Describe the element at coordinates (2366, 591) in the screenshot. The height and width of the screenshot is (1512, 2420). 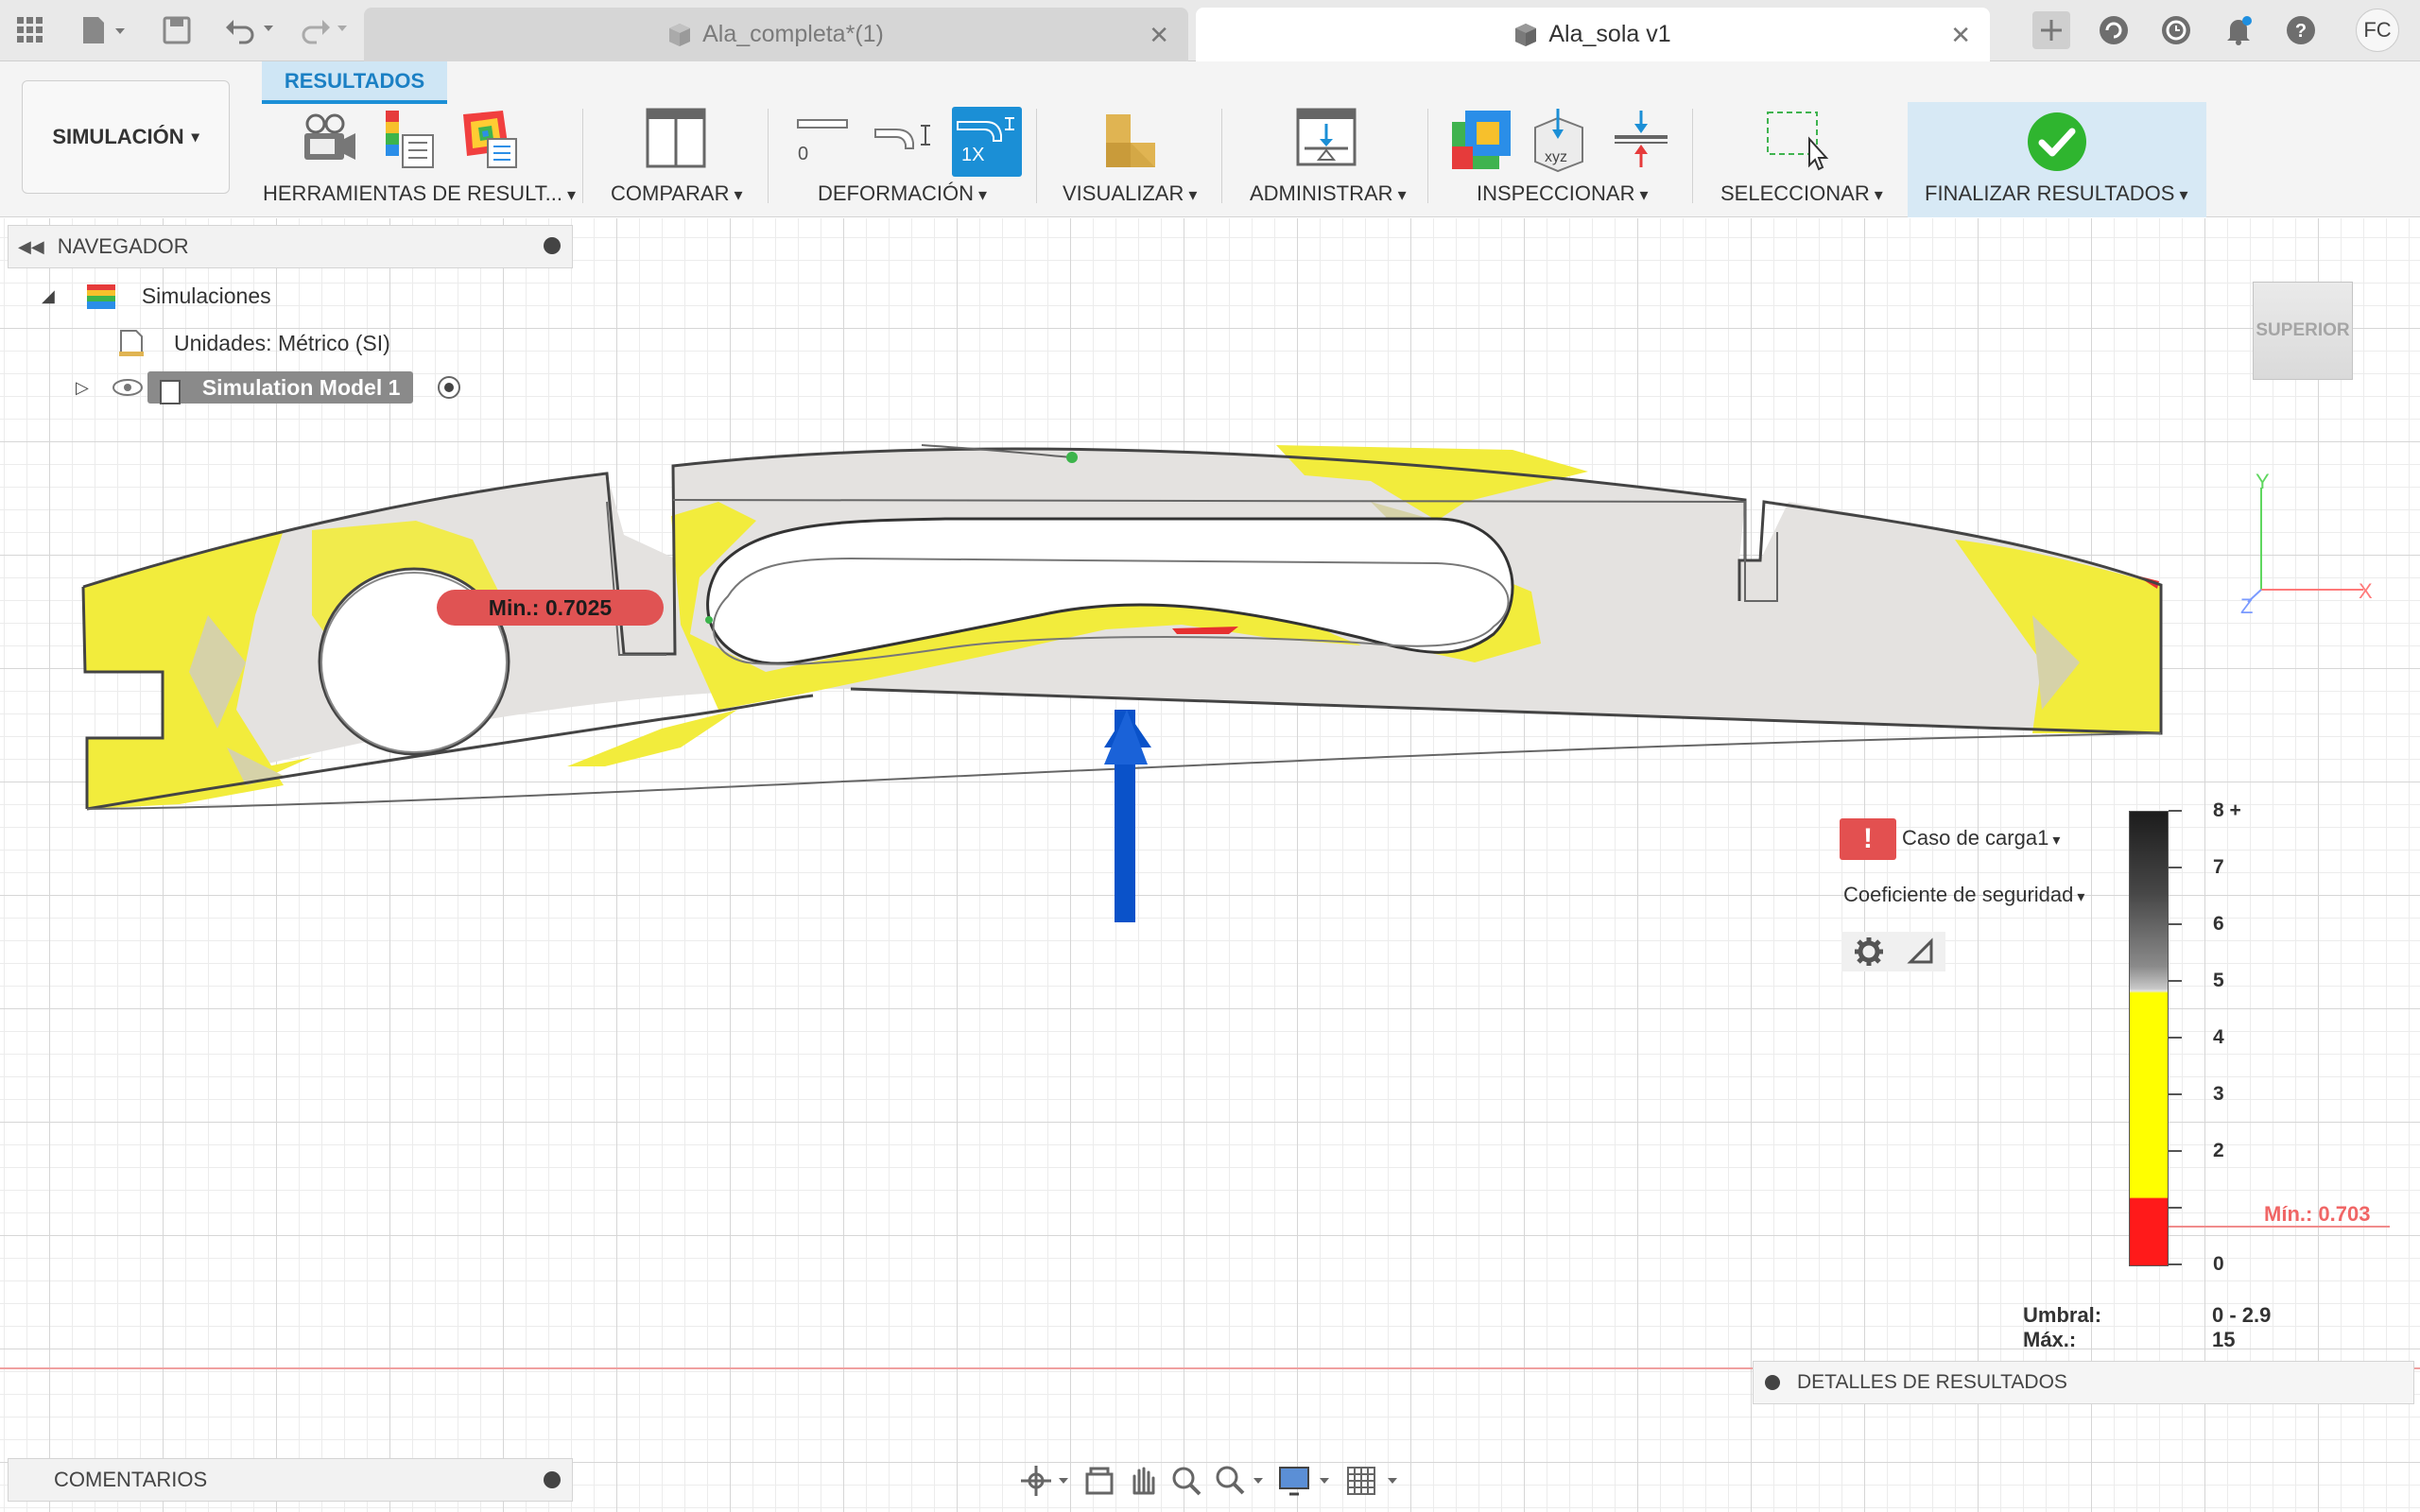
I see `x-axis-label: X` at that location.